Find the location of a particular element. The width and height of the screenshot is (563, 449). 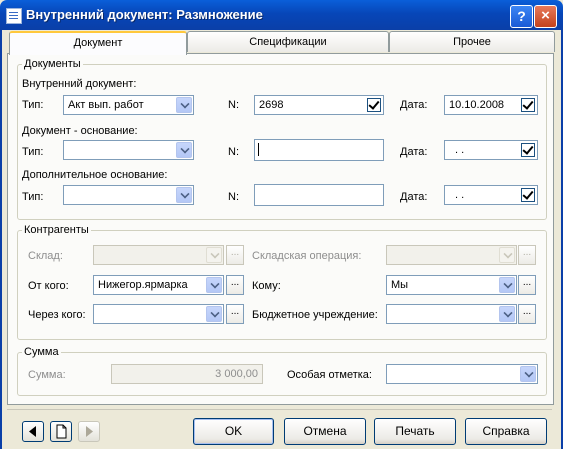

arrow-left-icon is located at coordinates (32, 431).